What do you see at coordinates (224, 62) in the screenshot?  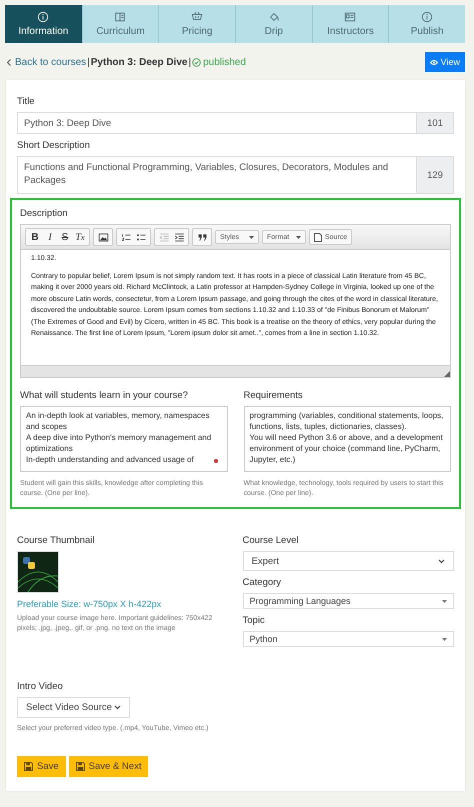 I see `status-text: published` at bounding box center [224, 62].